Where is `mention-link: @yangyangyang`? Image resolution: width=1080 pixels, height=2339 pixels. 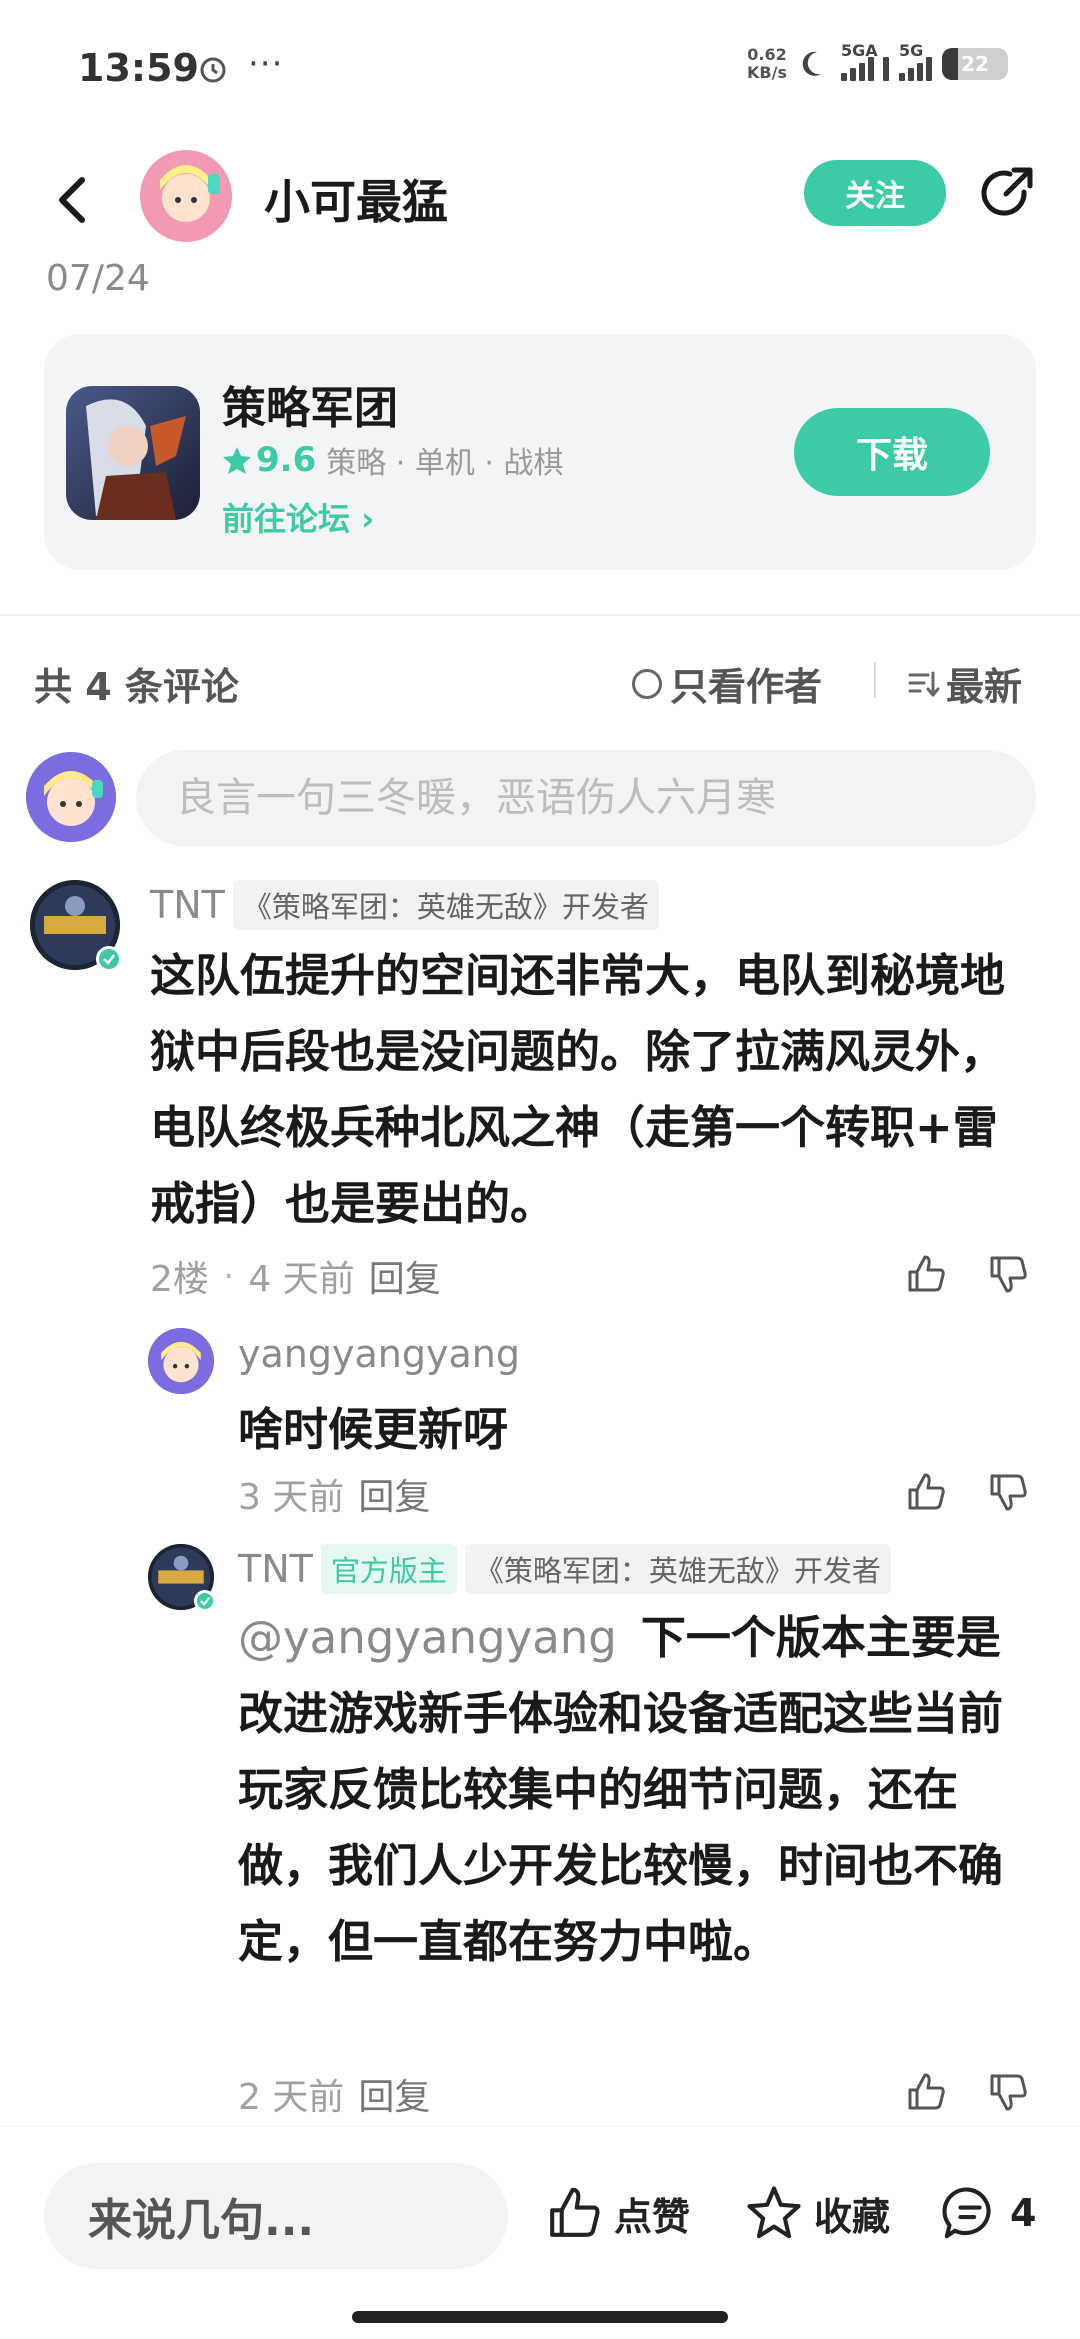 mention-link: @yangyangyang is located at coordinates (427, 1637).